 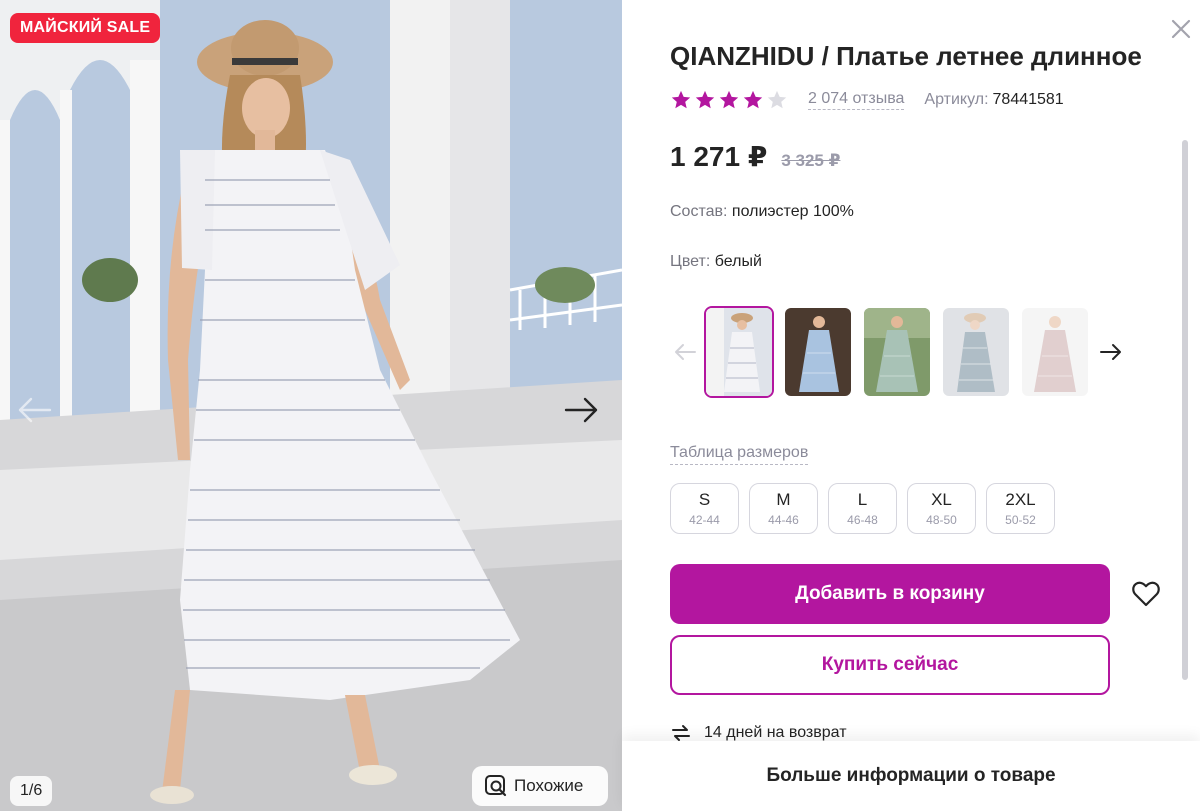 I want to click on sale-badge: МАЙСКИЙ SALE, so click(x=85, y=28).